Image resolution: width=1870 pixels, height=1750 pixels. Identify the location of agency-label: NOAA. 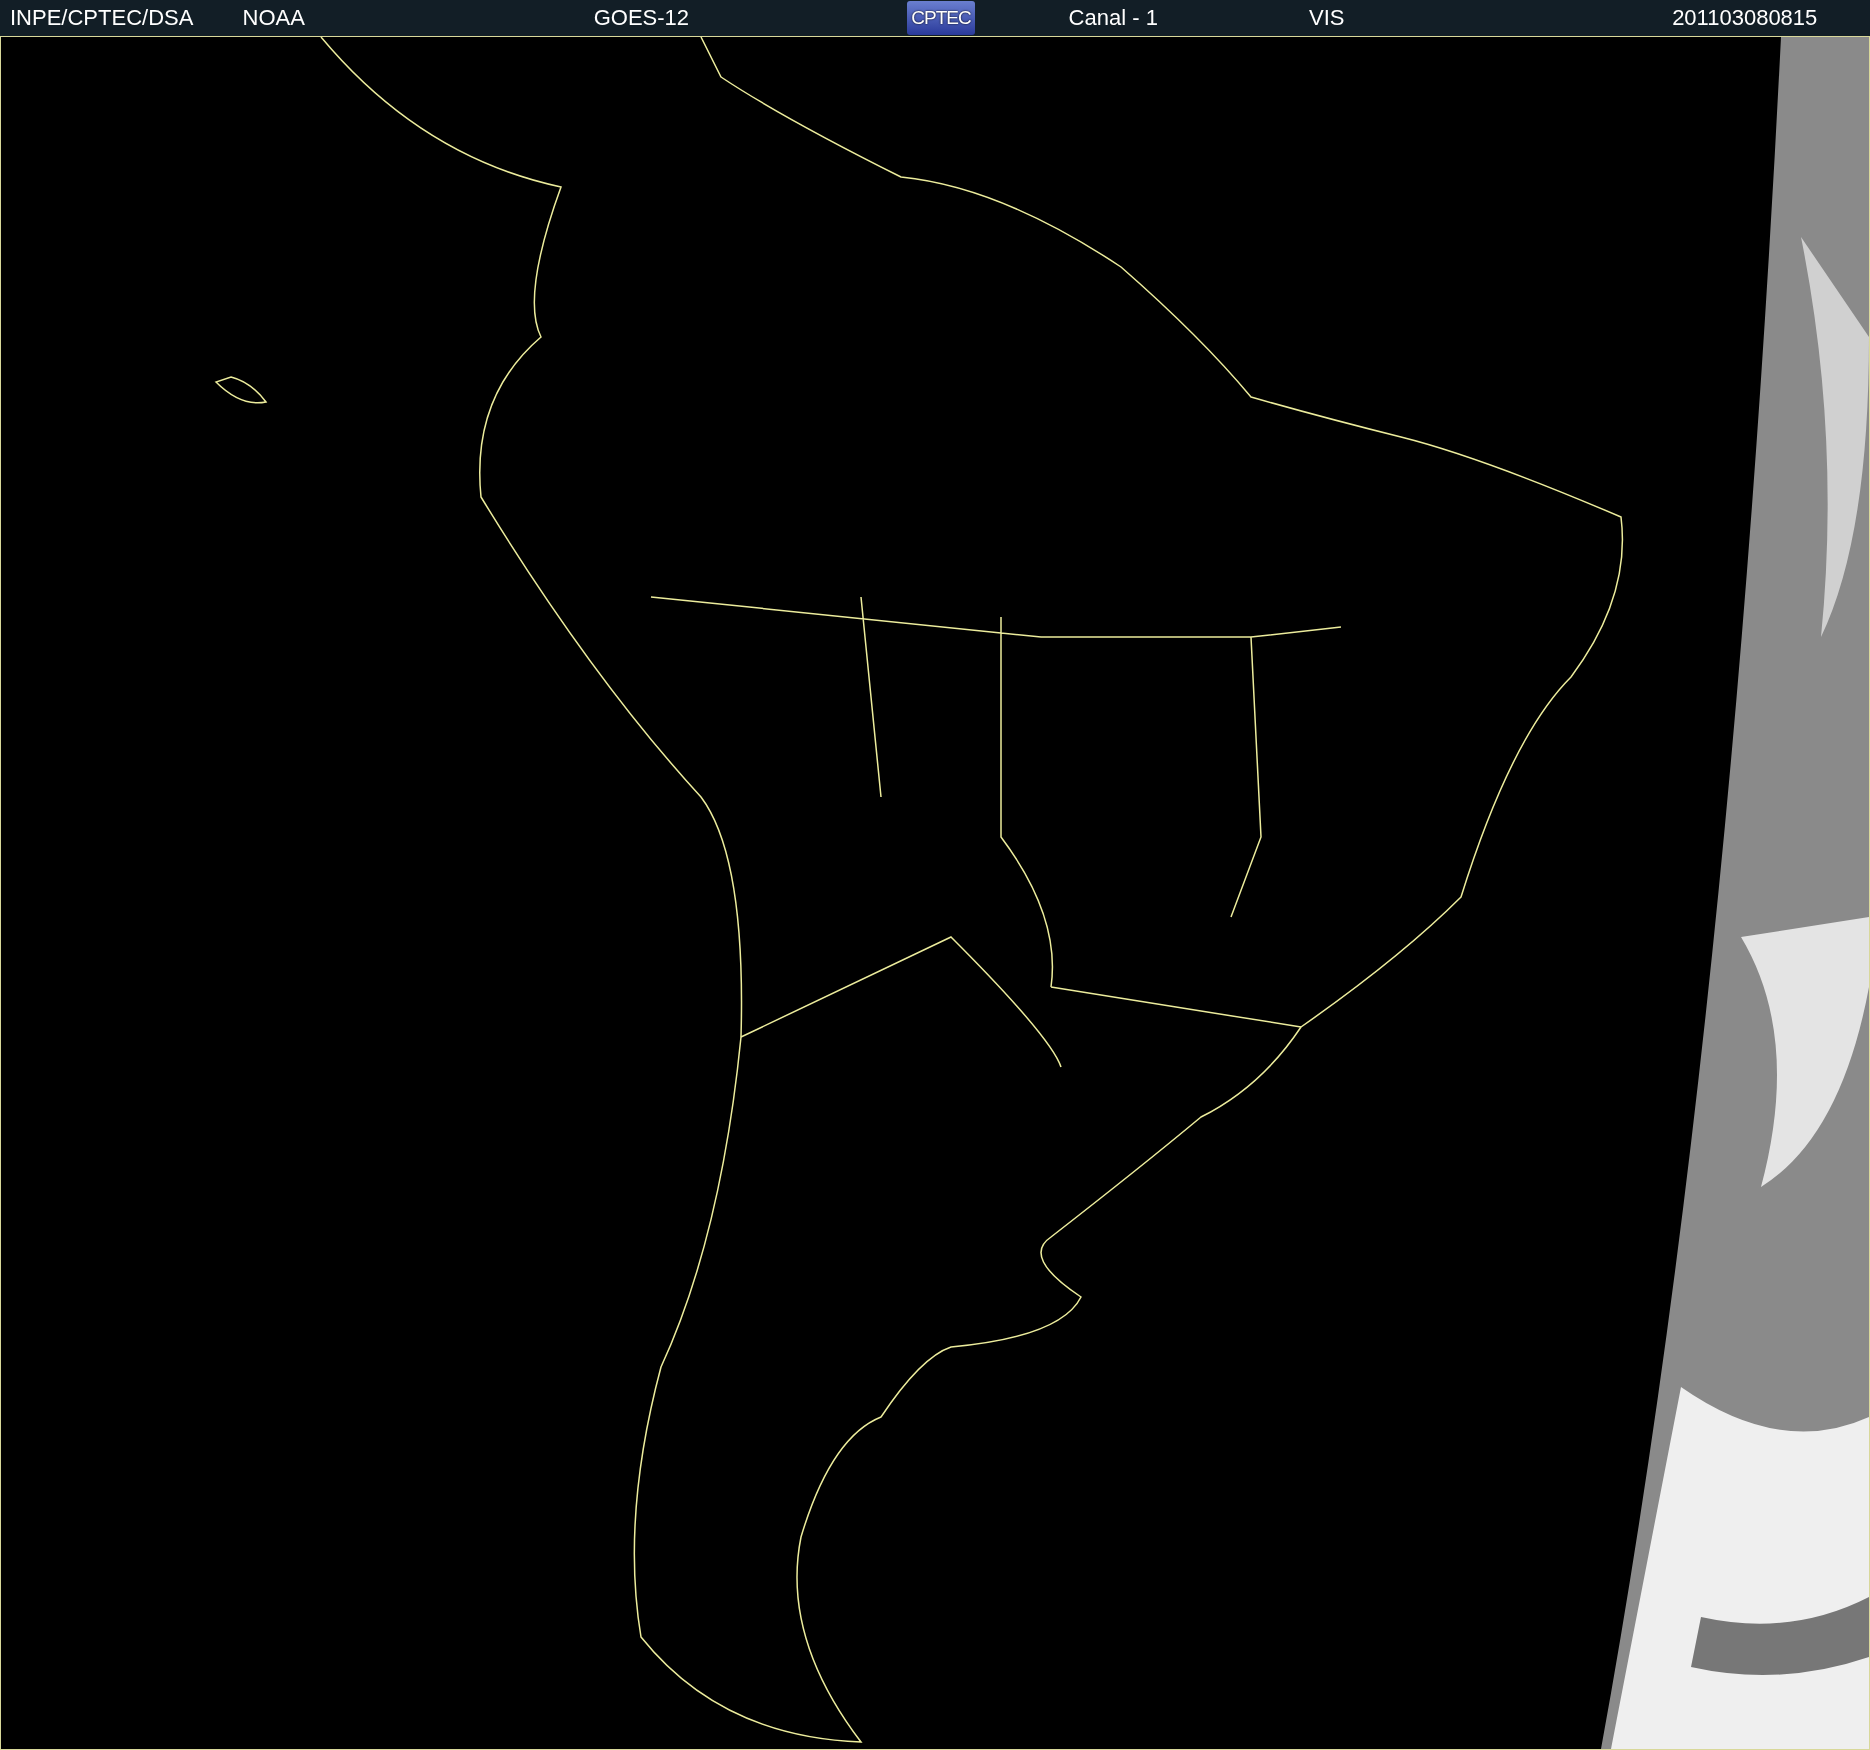
(274, 18).